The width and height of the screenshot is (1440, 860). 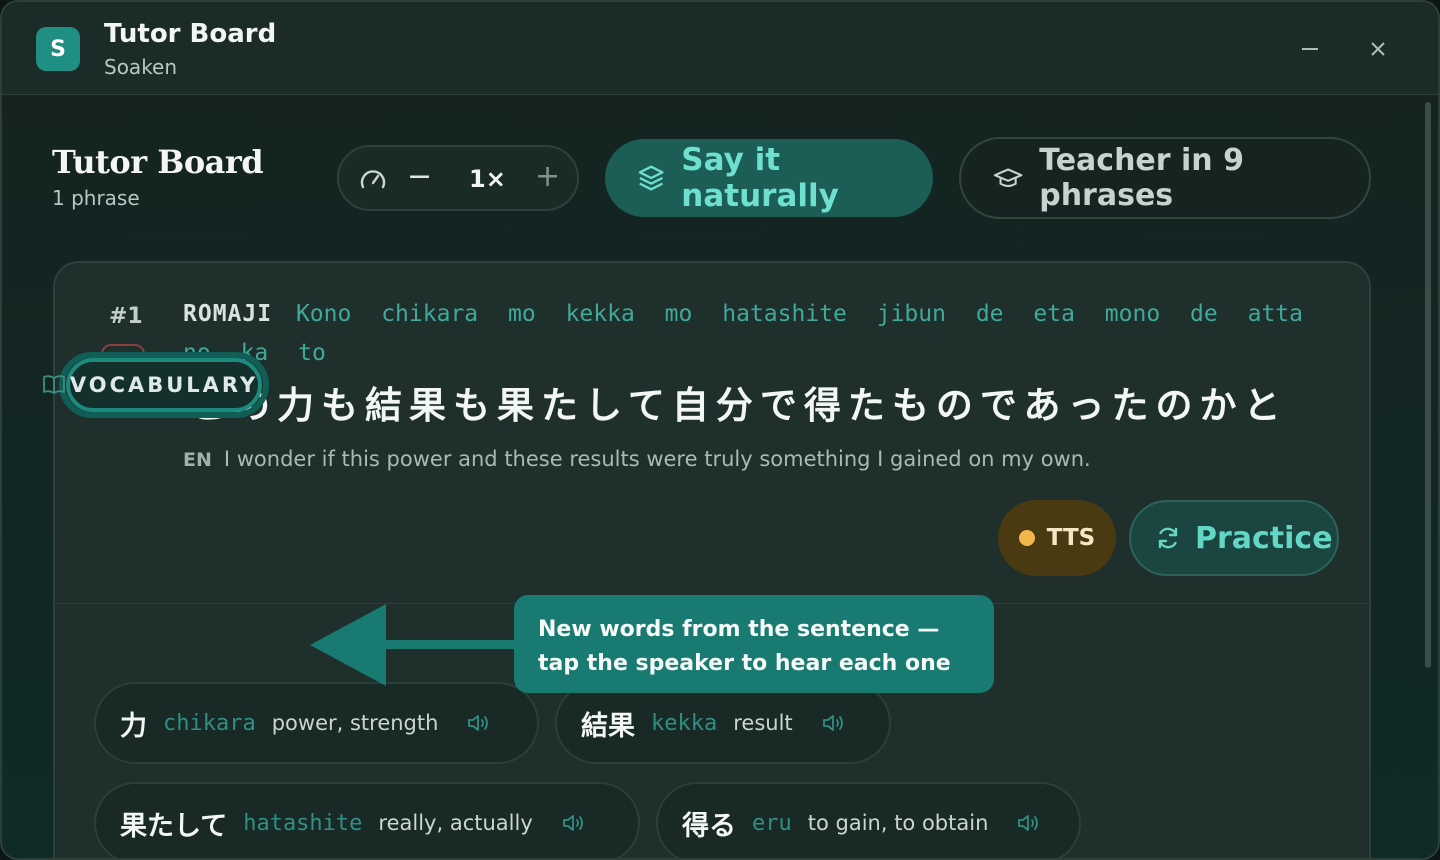 I want to click on vocab-kanji: 果たして, so click(x=174, y=826).